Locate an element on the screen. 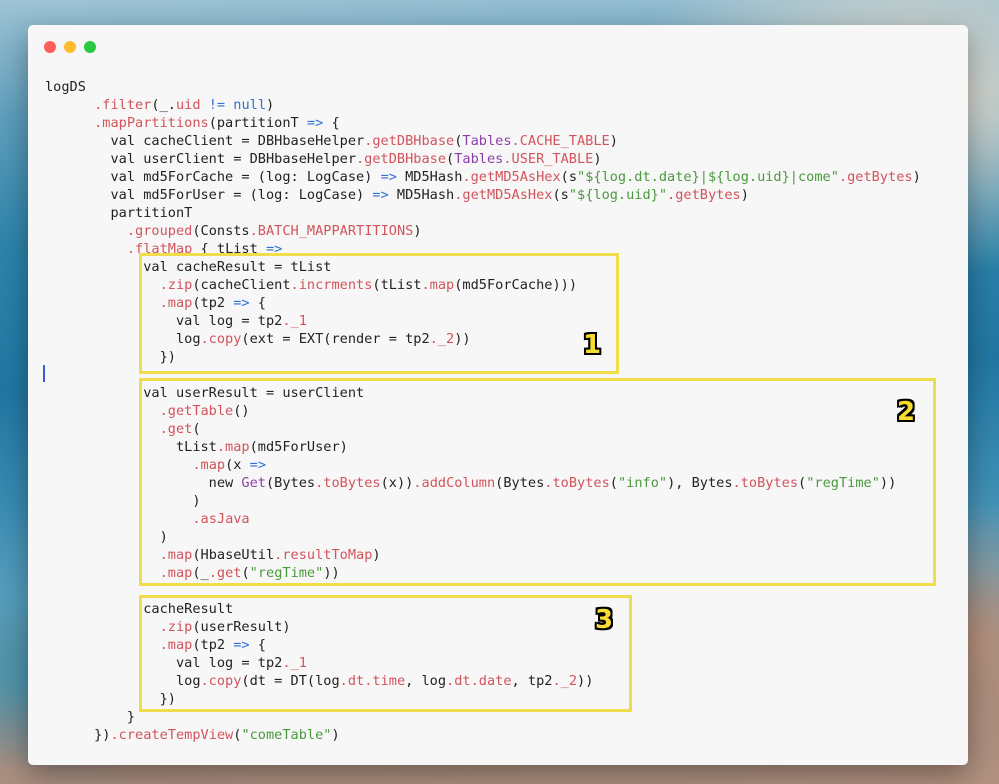  code-token: .grouped is located at coordinates (159, 231).